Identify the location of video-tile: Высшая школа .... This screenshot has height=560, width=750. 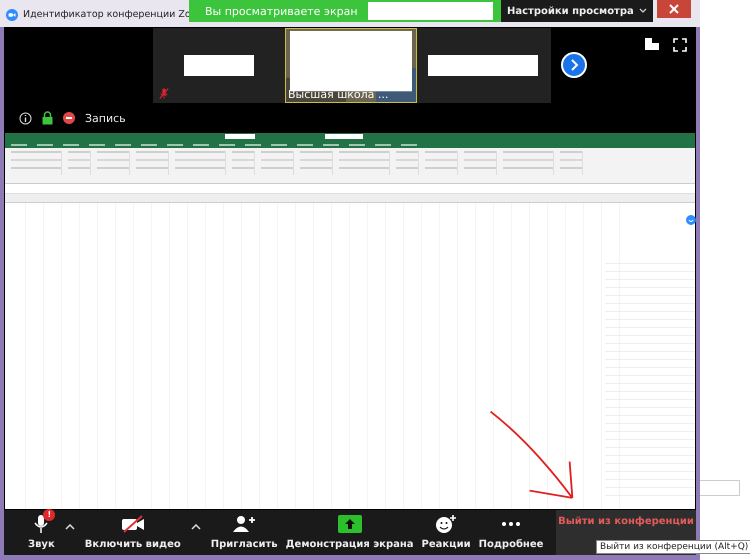
(351, 65).